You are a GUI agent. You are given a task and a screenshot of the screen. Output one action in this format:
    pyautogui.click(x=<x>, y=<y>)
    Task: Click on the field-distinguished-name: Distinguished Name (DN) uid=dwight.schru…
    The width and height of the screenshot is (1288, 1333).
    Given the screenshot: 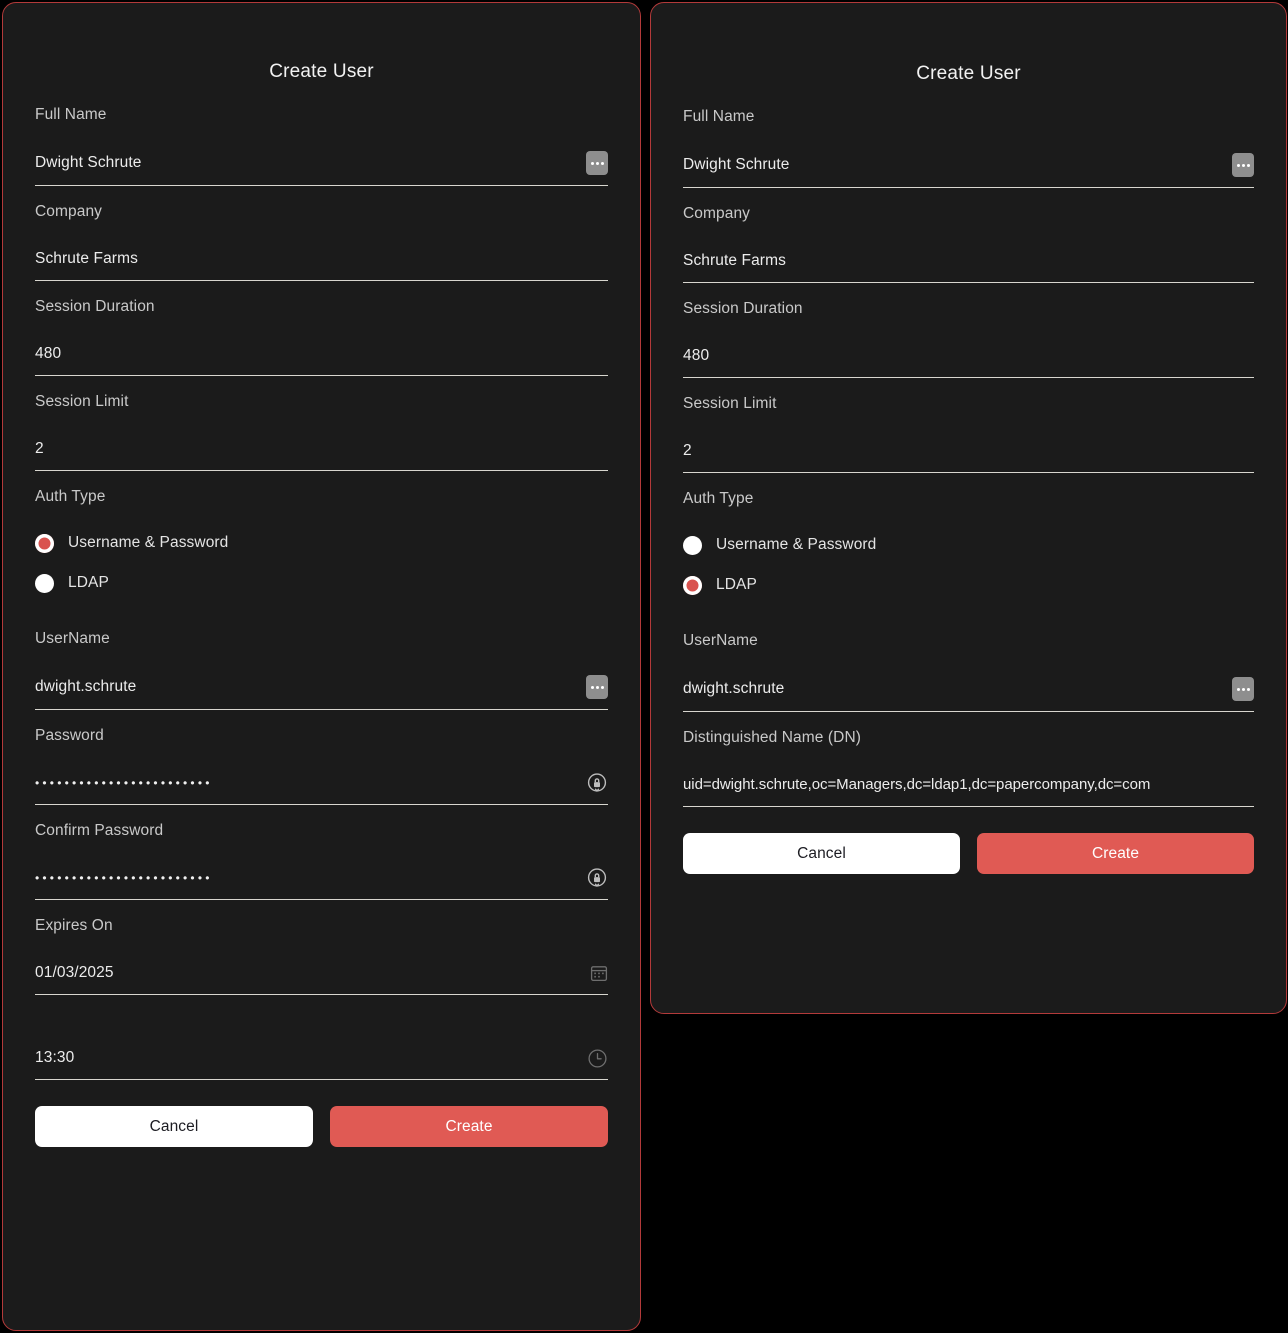 What is the action you would take?
    pyautogui.click(x=968, y=767)
    